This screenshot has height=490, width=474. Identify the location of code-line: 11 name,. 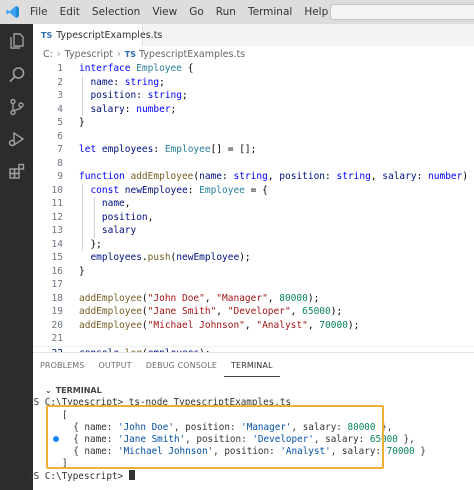
(253, 204).